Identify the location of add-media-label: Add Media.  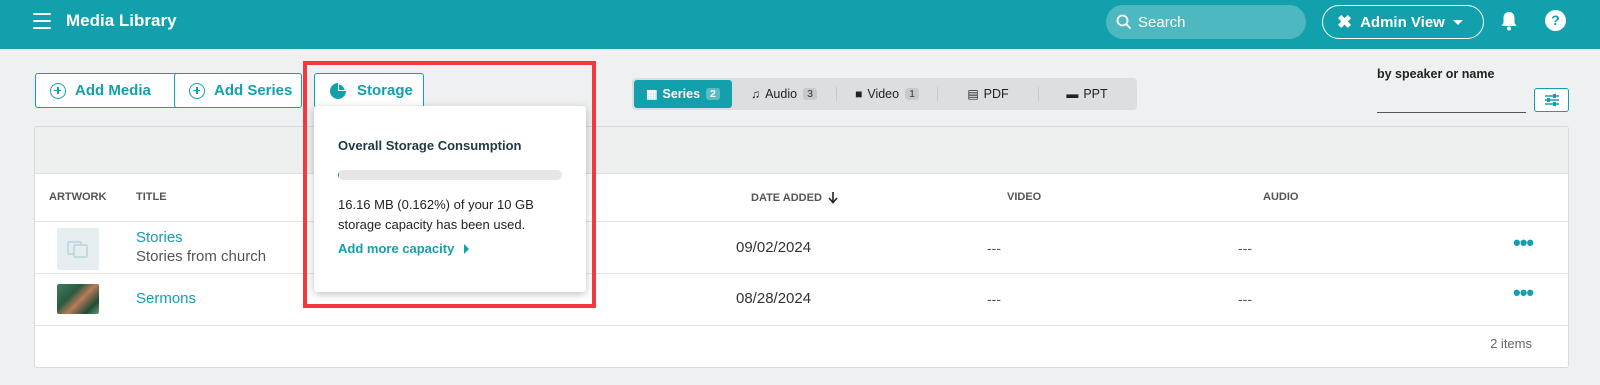
(113, 90).